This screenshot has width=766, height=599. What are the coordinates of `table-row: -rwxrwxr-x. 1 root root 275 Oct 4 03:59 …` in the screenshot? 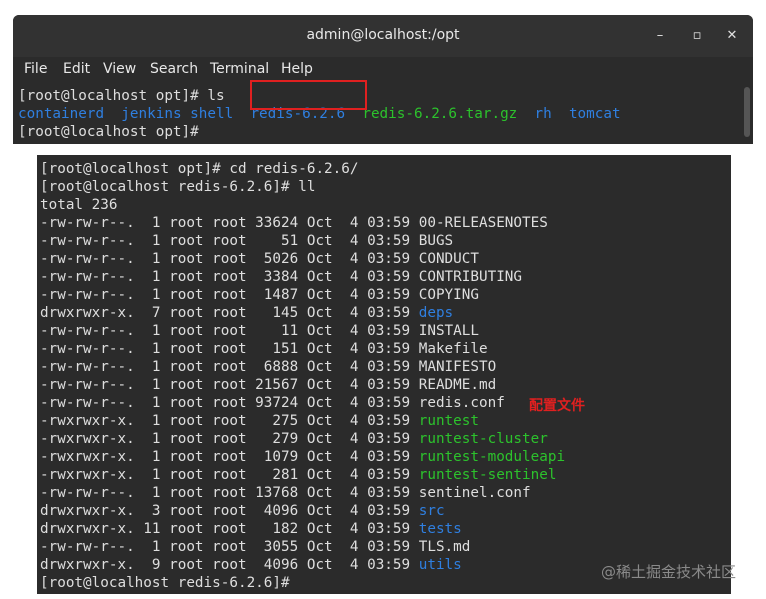 It's located at (259, 421).